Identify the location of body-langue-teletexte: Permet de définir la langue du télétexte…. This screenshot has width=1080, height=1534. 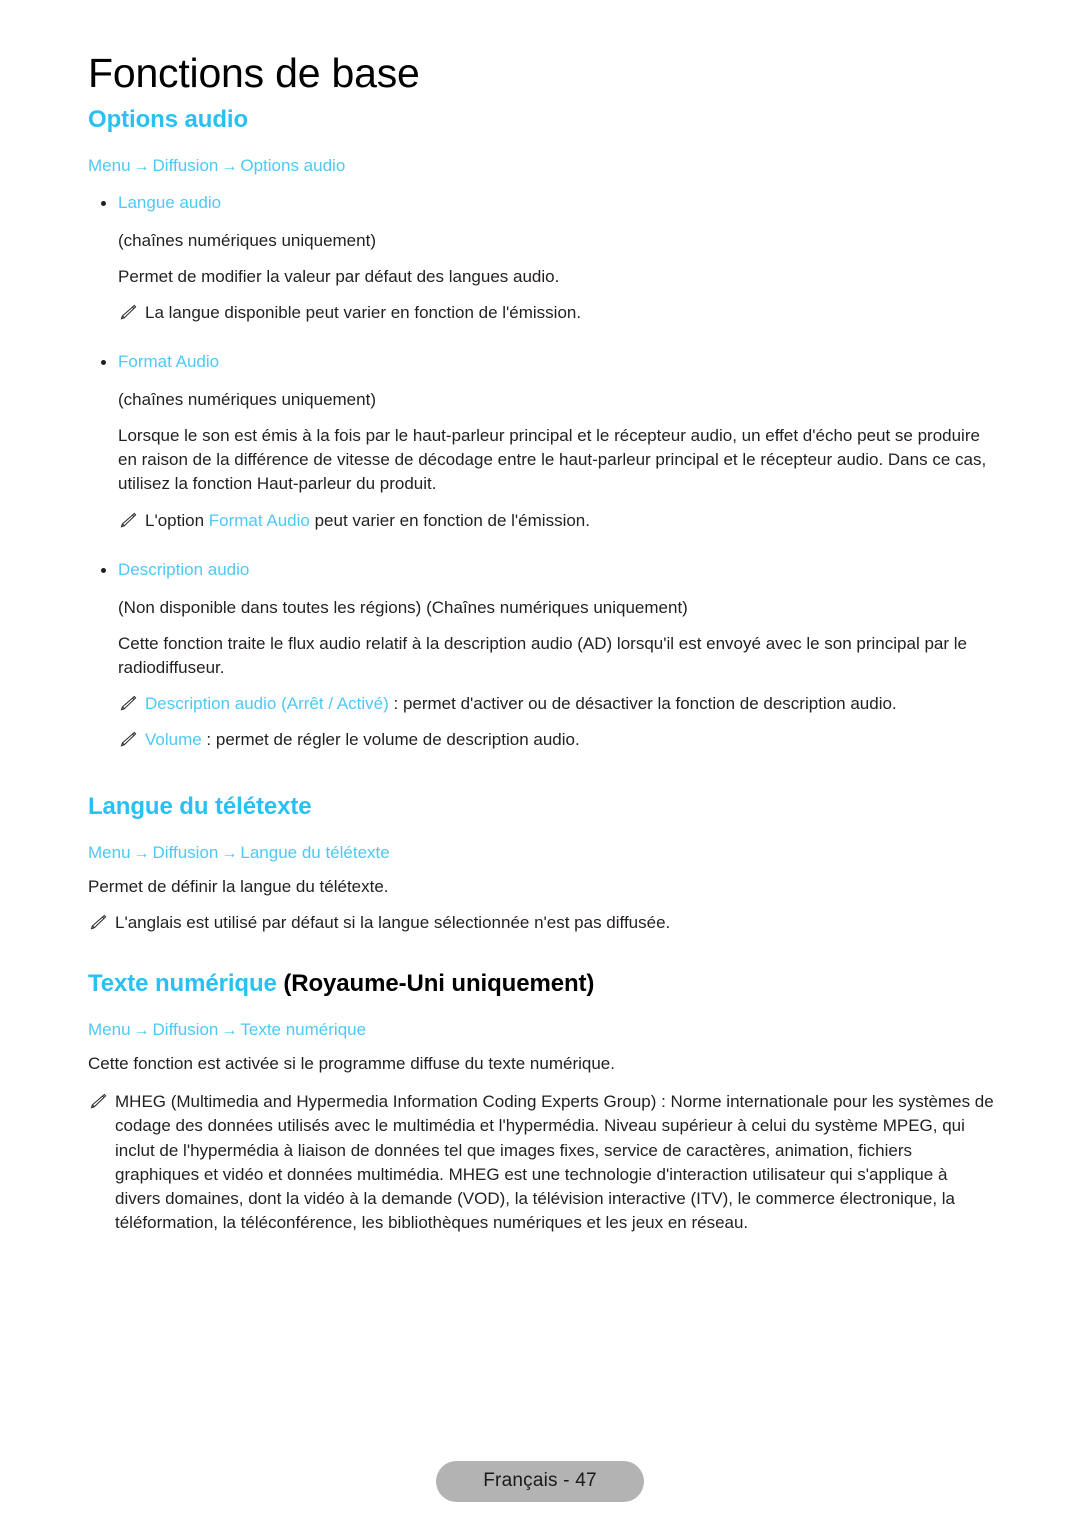
(238, 887).